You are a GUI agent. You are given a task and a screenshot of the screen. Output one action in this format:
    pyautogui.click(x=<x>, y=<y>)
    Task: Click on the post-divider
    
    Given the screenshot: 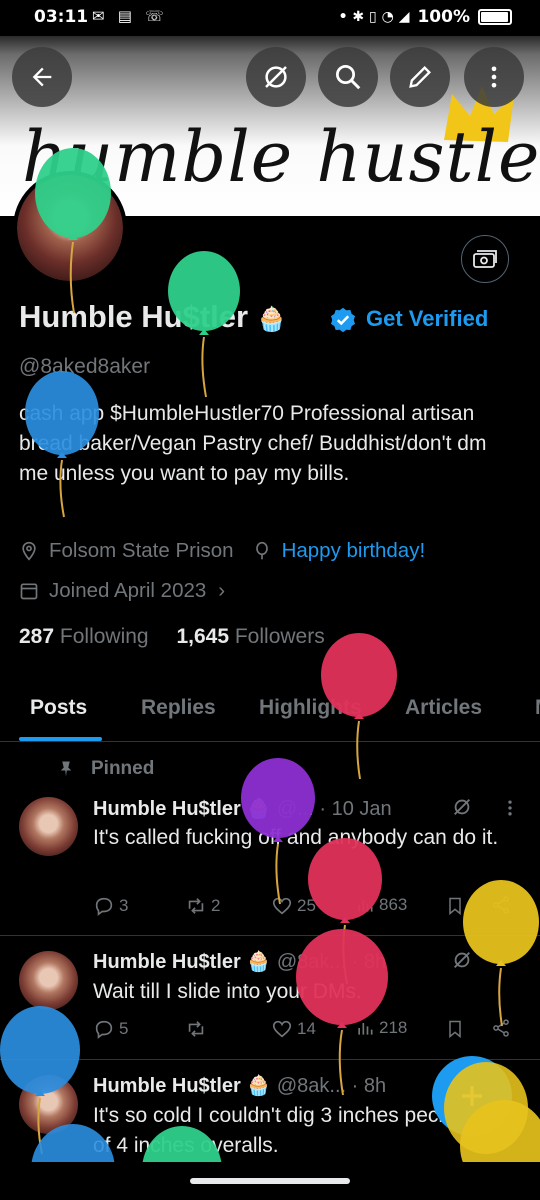 What is the action you would take?
    pyautogui.click(x=270, y=935)
    